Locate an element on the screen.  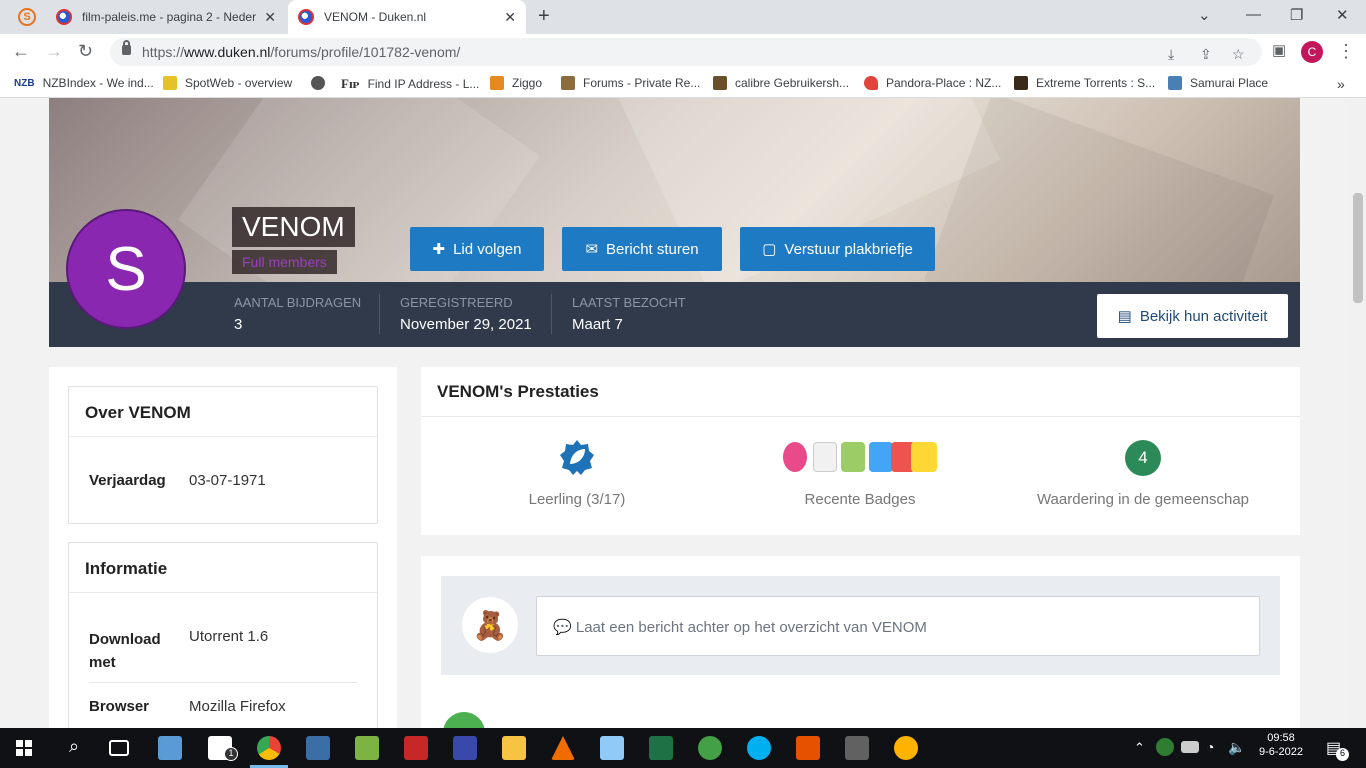
bookmark-spotweb: SpotWeb - overview is located at coordinates (227, 83).